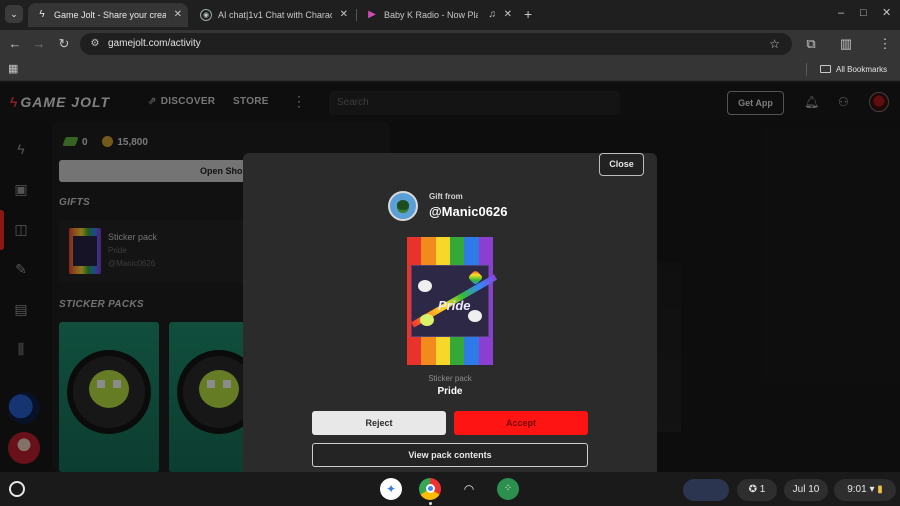  I want to click on tab-title: Game Jolt - Share your creations, so click(110, 15).